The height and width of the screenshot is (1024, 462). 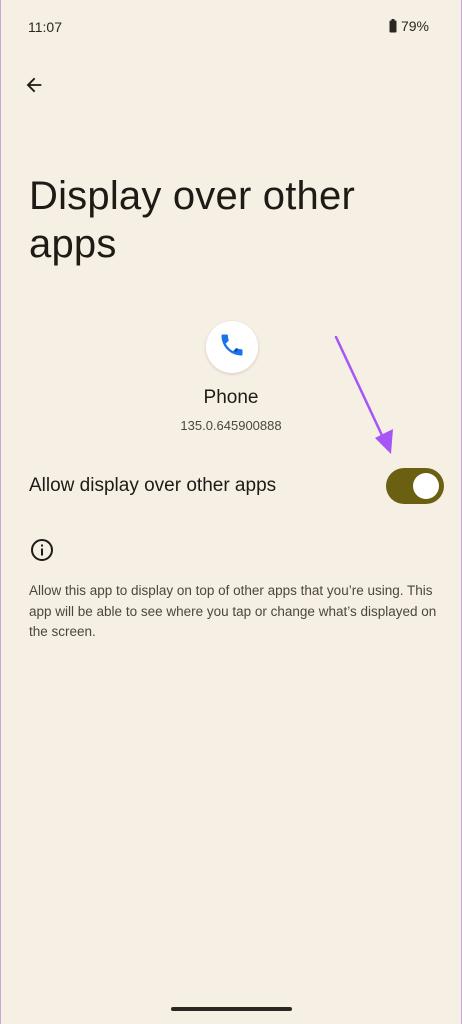 I want to click on info-icon, so click(x=42, y=550).